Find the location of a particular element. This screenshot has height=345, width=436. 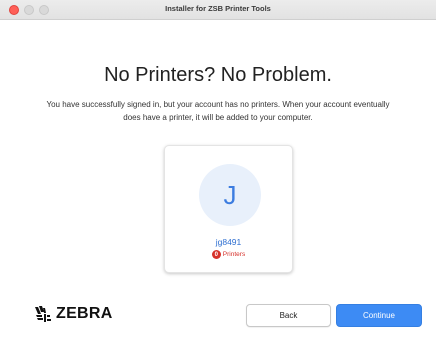

printer-count-badge: 0 is located at coordinates (216, 254).